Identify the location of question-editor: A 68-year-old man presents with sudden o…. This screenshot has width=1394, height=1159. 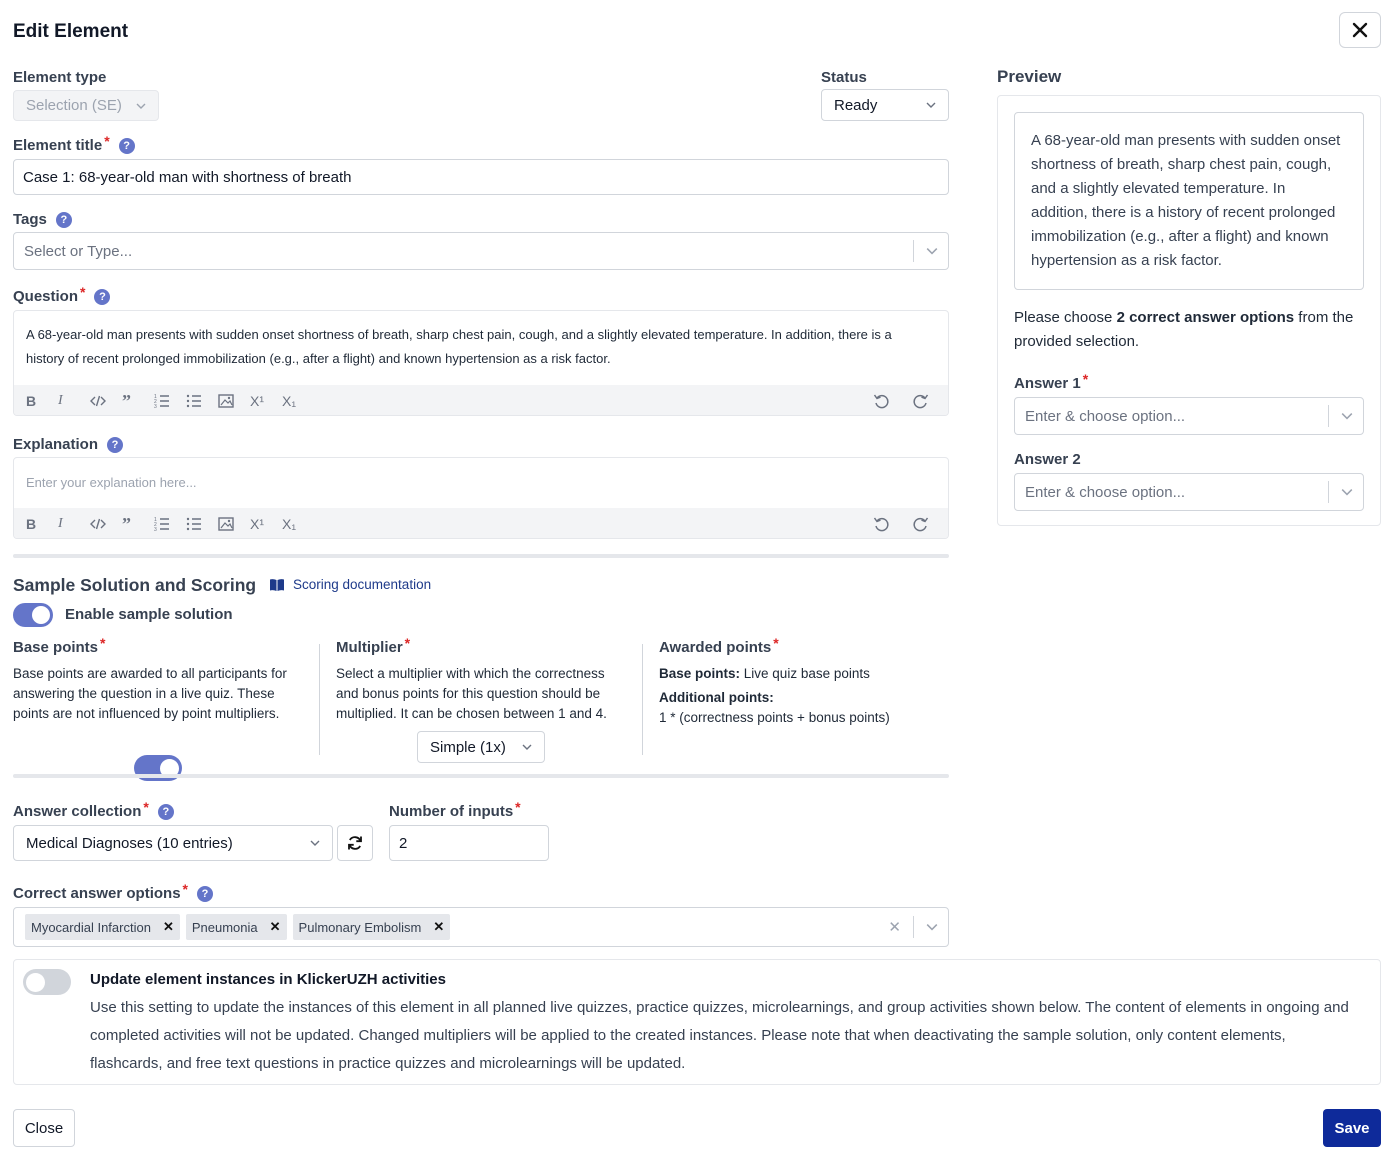
(481, 363).